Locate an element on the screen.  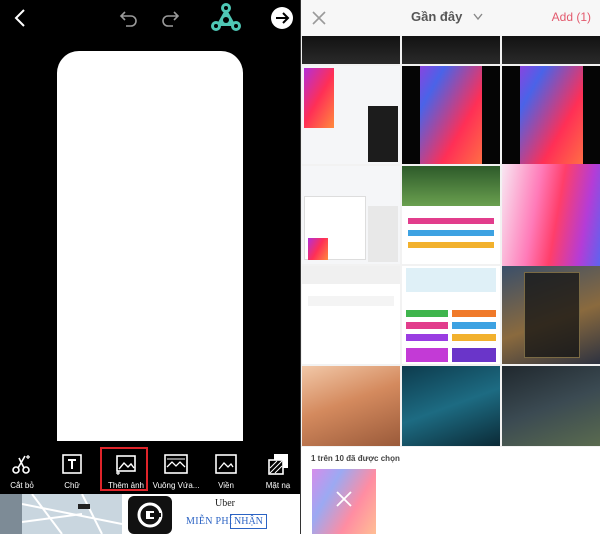
ad-brand-name: Uber is located at coordinates (225, 503).